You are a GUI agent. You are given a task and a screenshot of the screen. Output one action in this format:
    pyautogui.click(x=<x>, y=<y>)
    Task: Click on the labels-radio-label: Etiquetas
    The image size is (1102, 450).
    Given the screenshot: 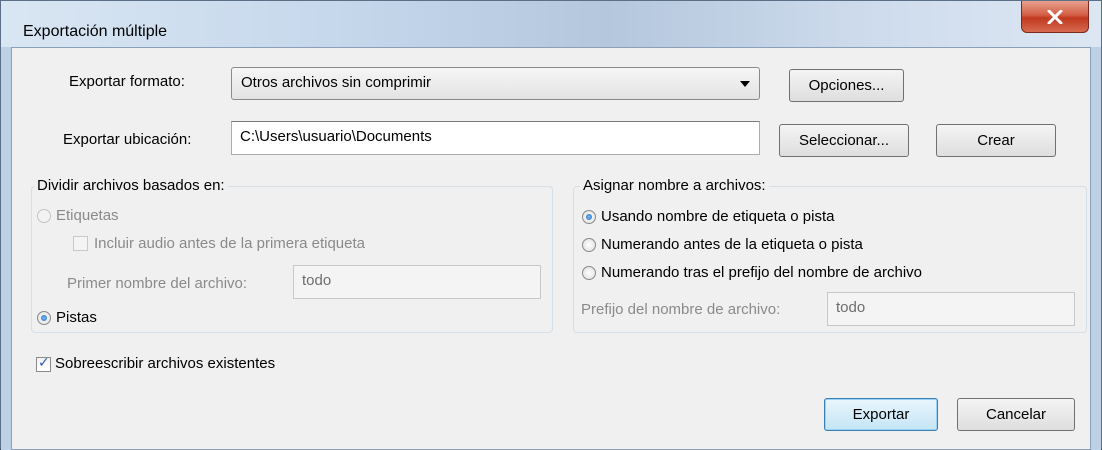 What is the action you would take?
    pyautogui.click(x=87, y=215)
    